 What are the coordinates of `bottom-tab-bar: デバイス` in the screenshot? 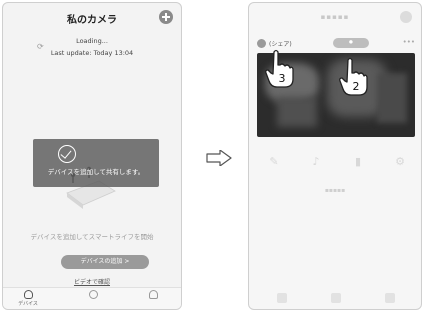 It's located at (92, 298).